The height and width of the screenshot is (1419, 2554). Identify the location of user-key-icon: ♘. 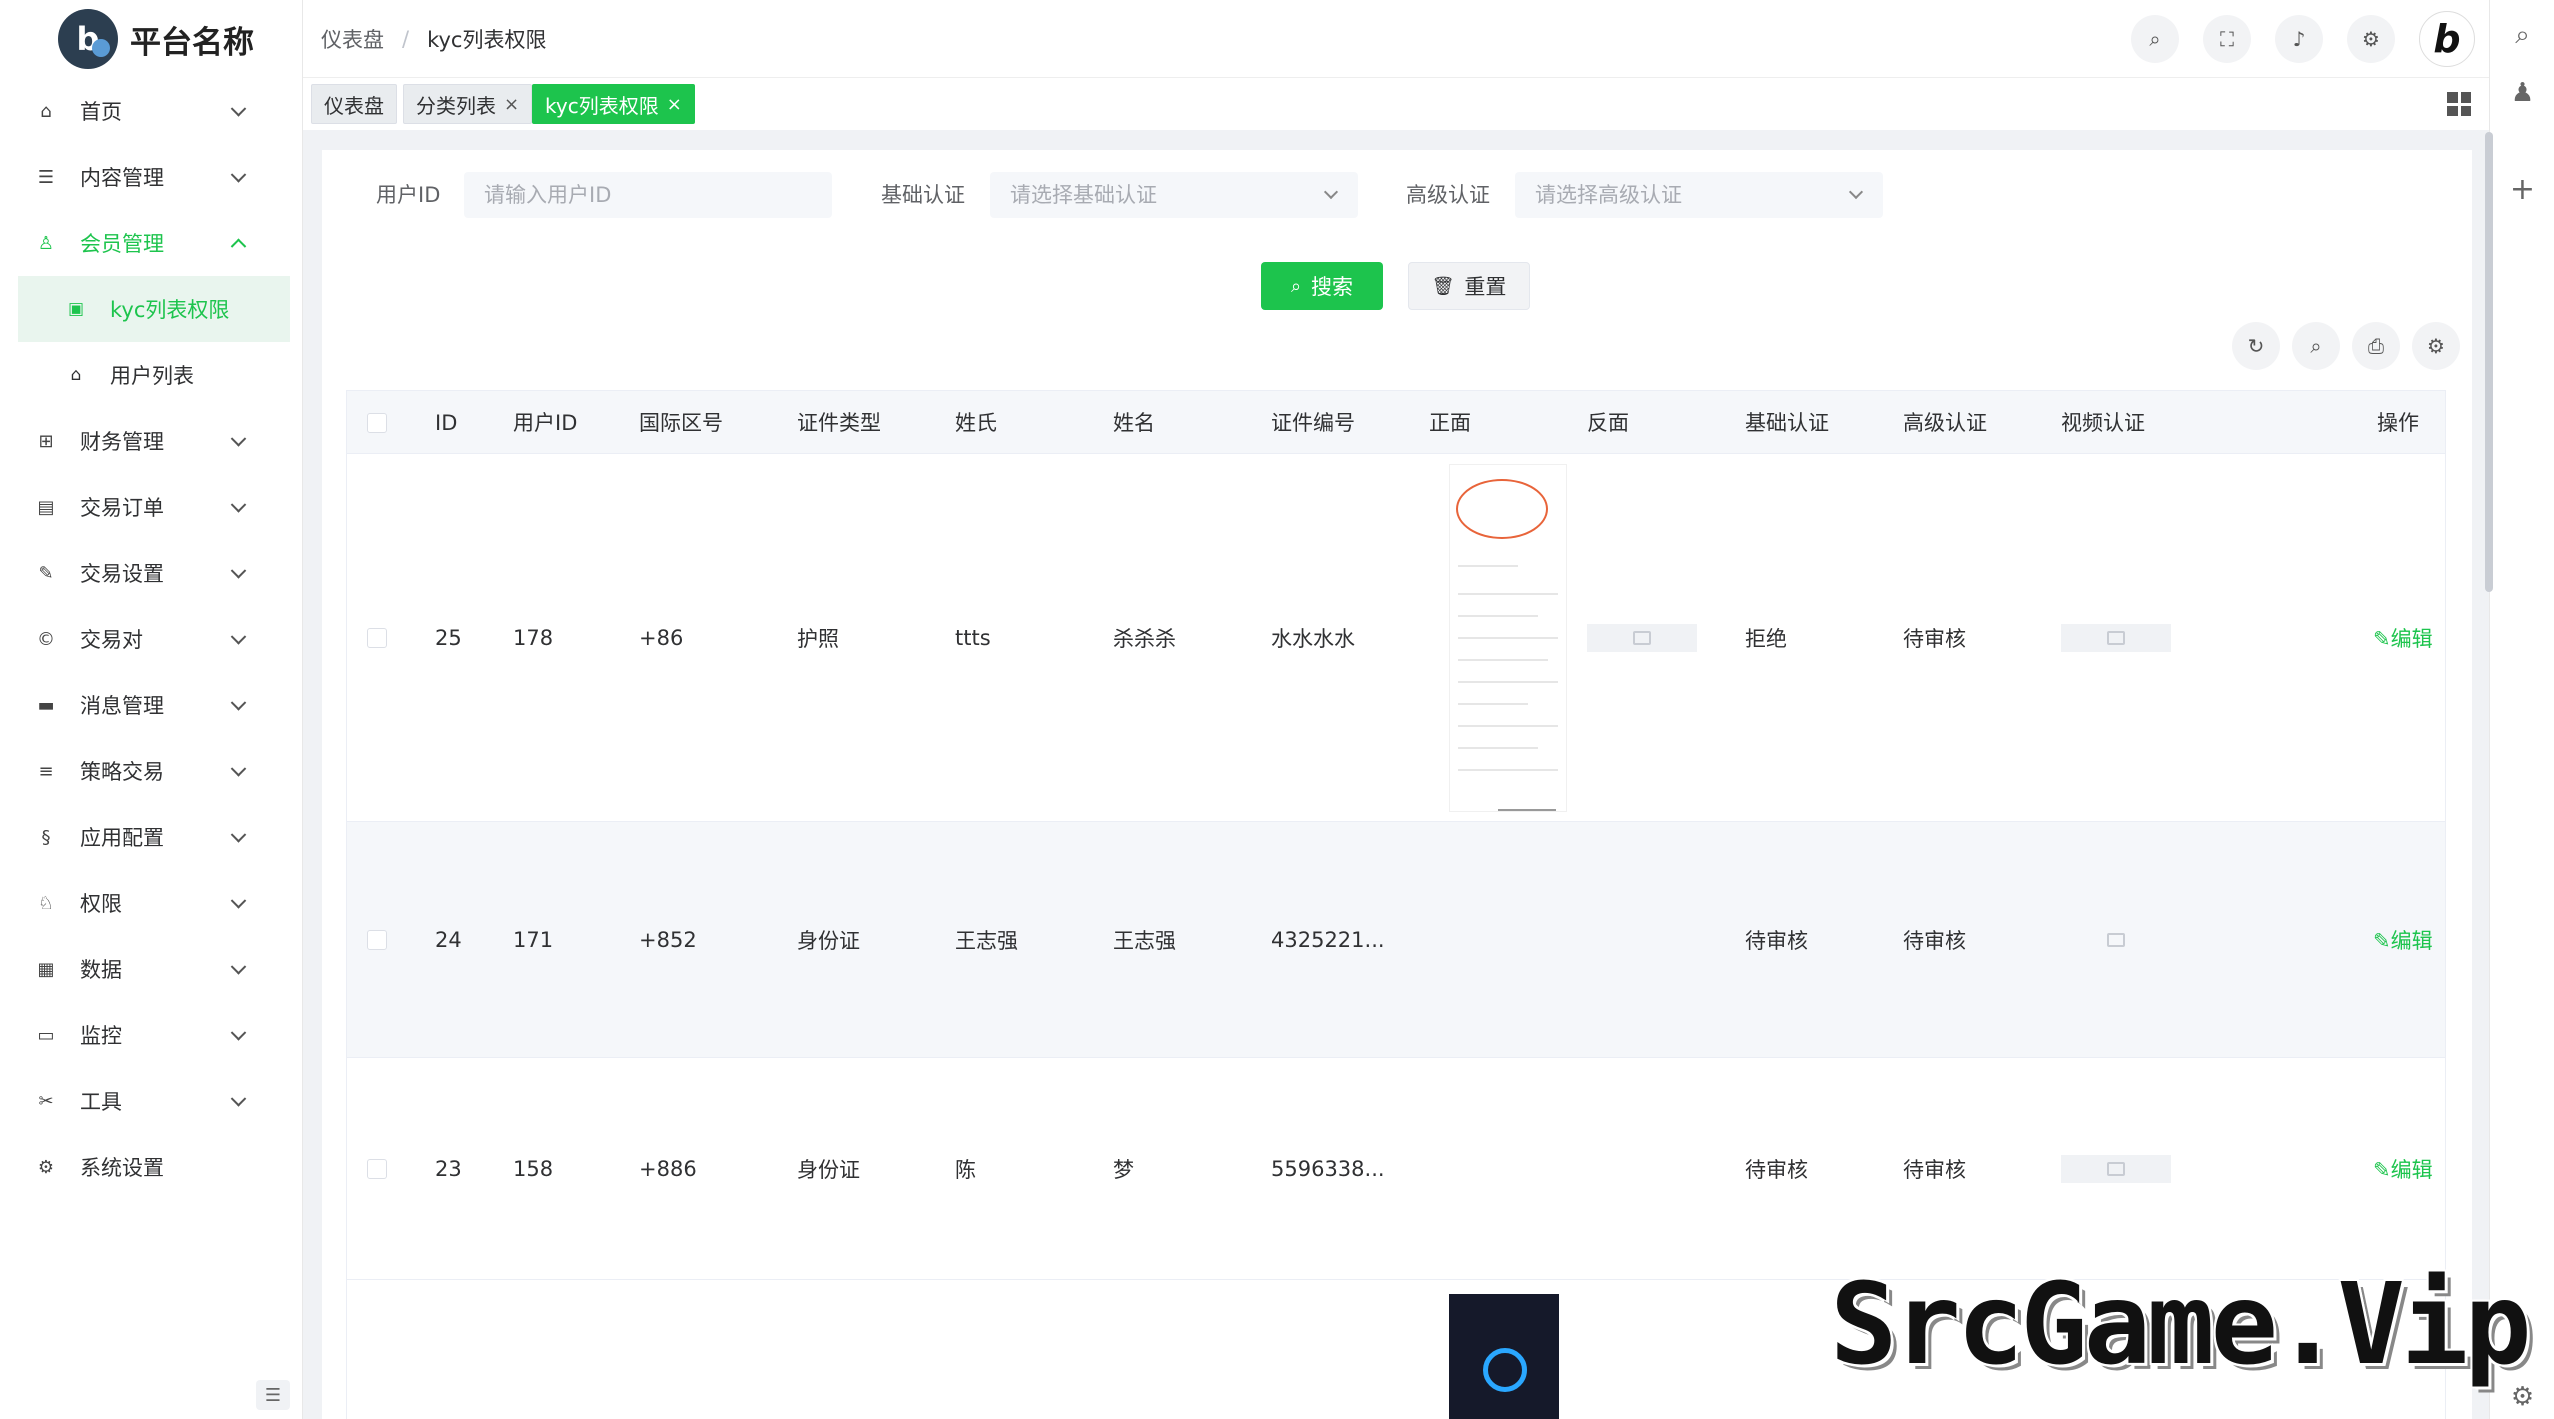
(46, 903).